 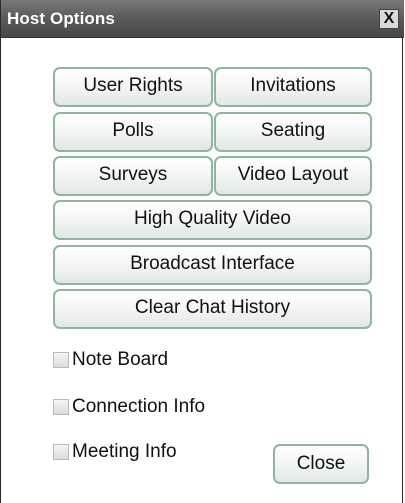 What do you see at coordinates (133, 87) in the screenshot?
I see `user-rights-button: User Rights` at bounding box center [133, 87].